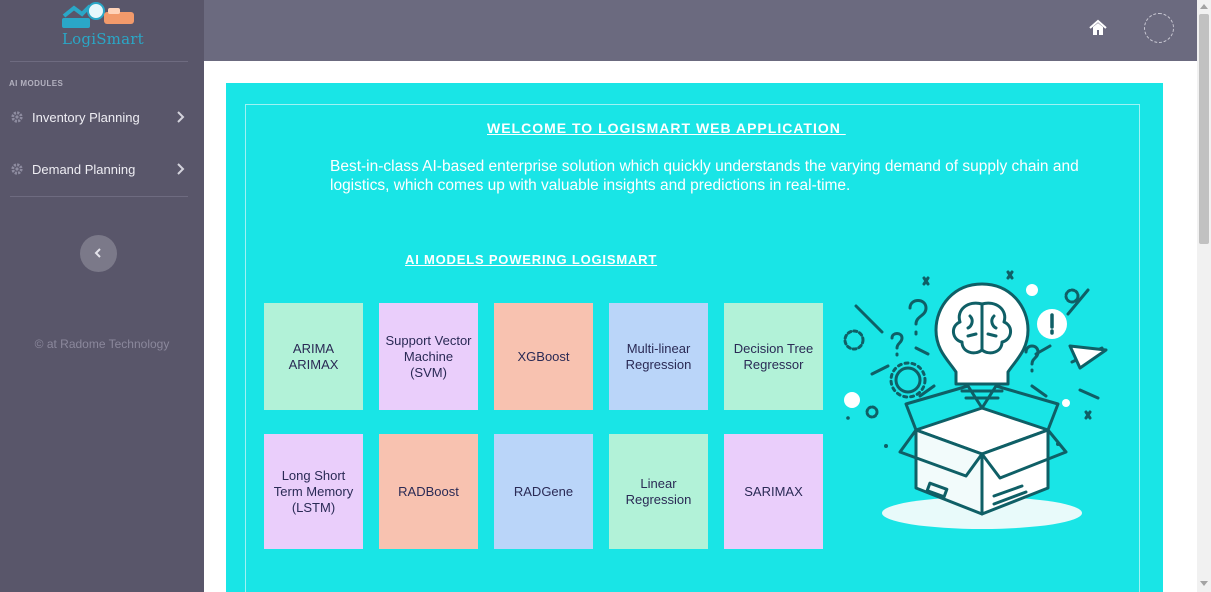  I want to click on avatar, so click(1159, 28).